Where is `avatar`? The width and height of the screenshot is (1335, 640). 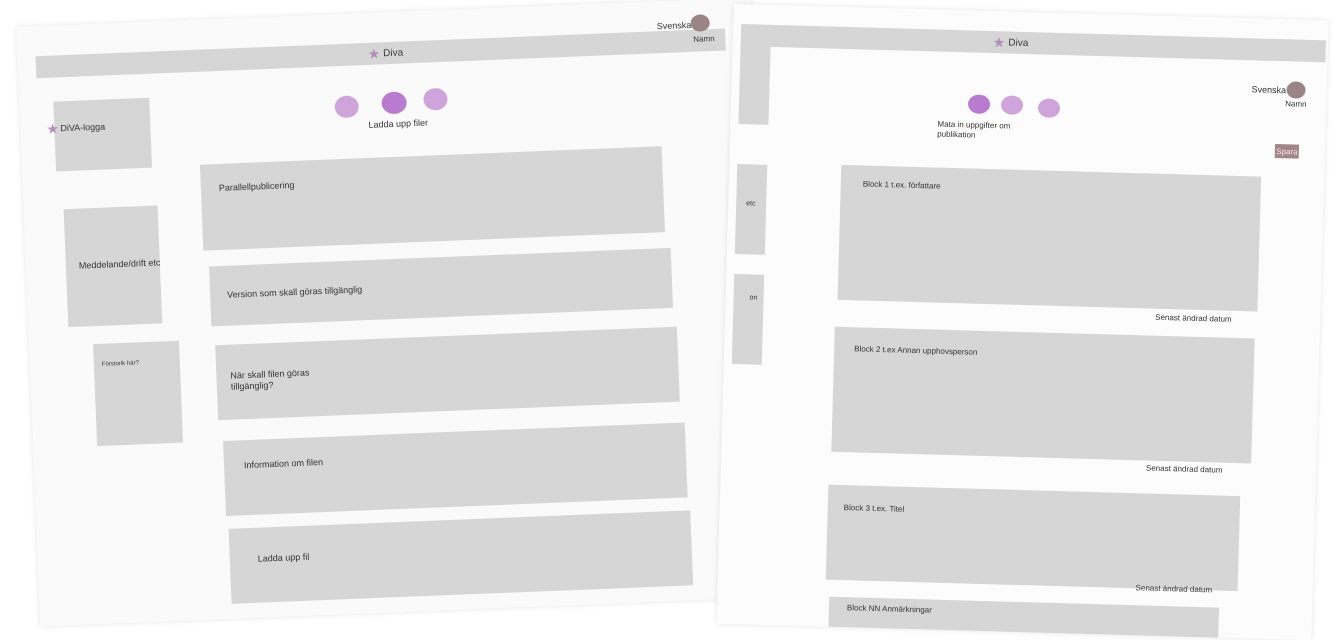 avatar is located at coordinates (1296, 90).